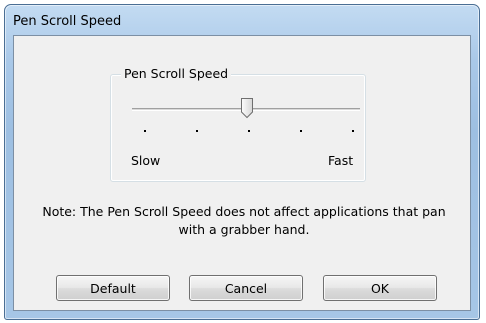 Image resolution: width=486 pixels, height=323 pixels. Describe the element at coordinates (341, 160) in the screenshot. I see `slider-max-label: Fast` at that location.